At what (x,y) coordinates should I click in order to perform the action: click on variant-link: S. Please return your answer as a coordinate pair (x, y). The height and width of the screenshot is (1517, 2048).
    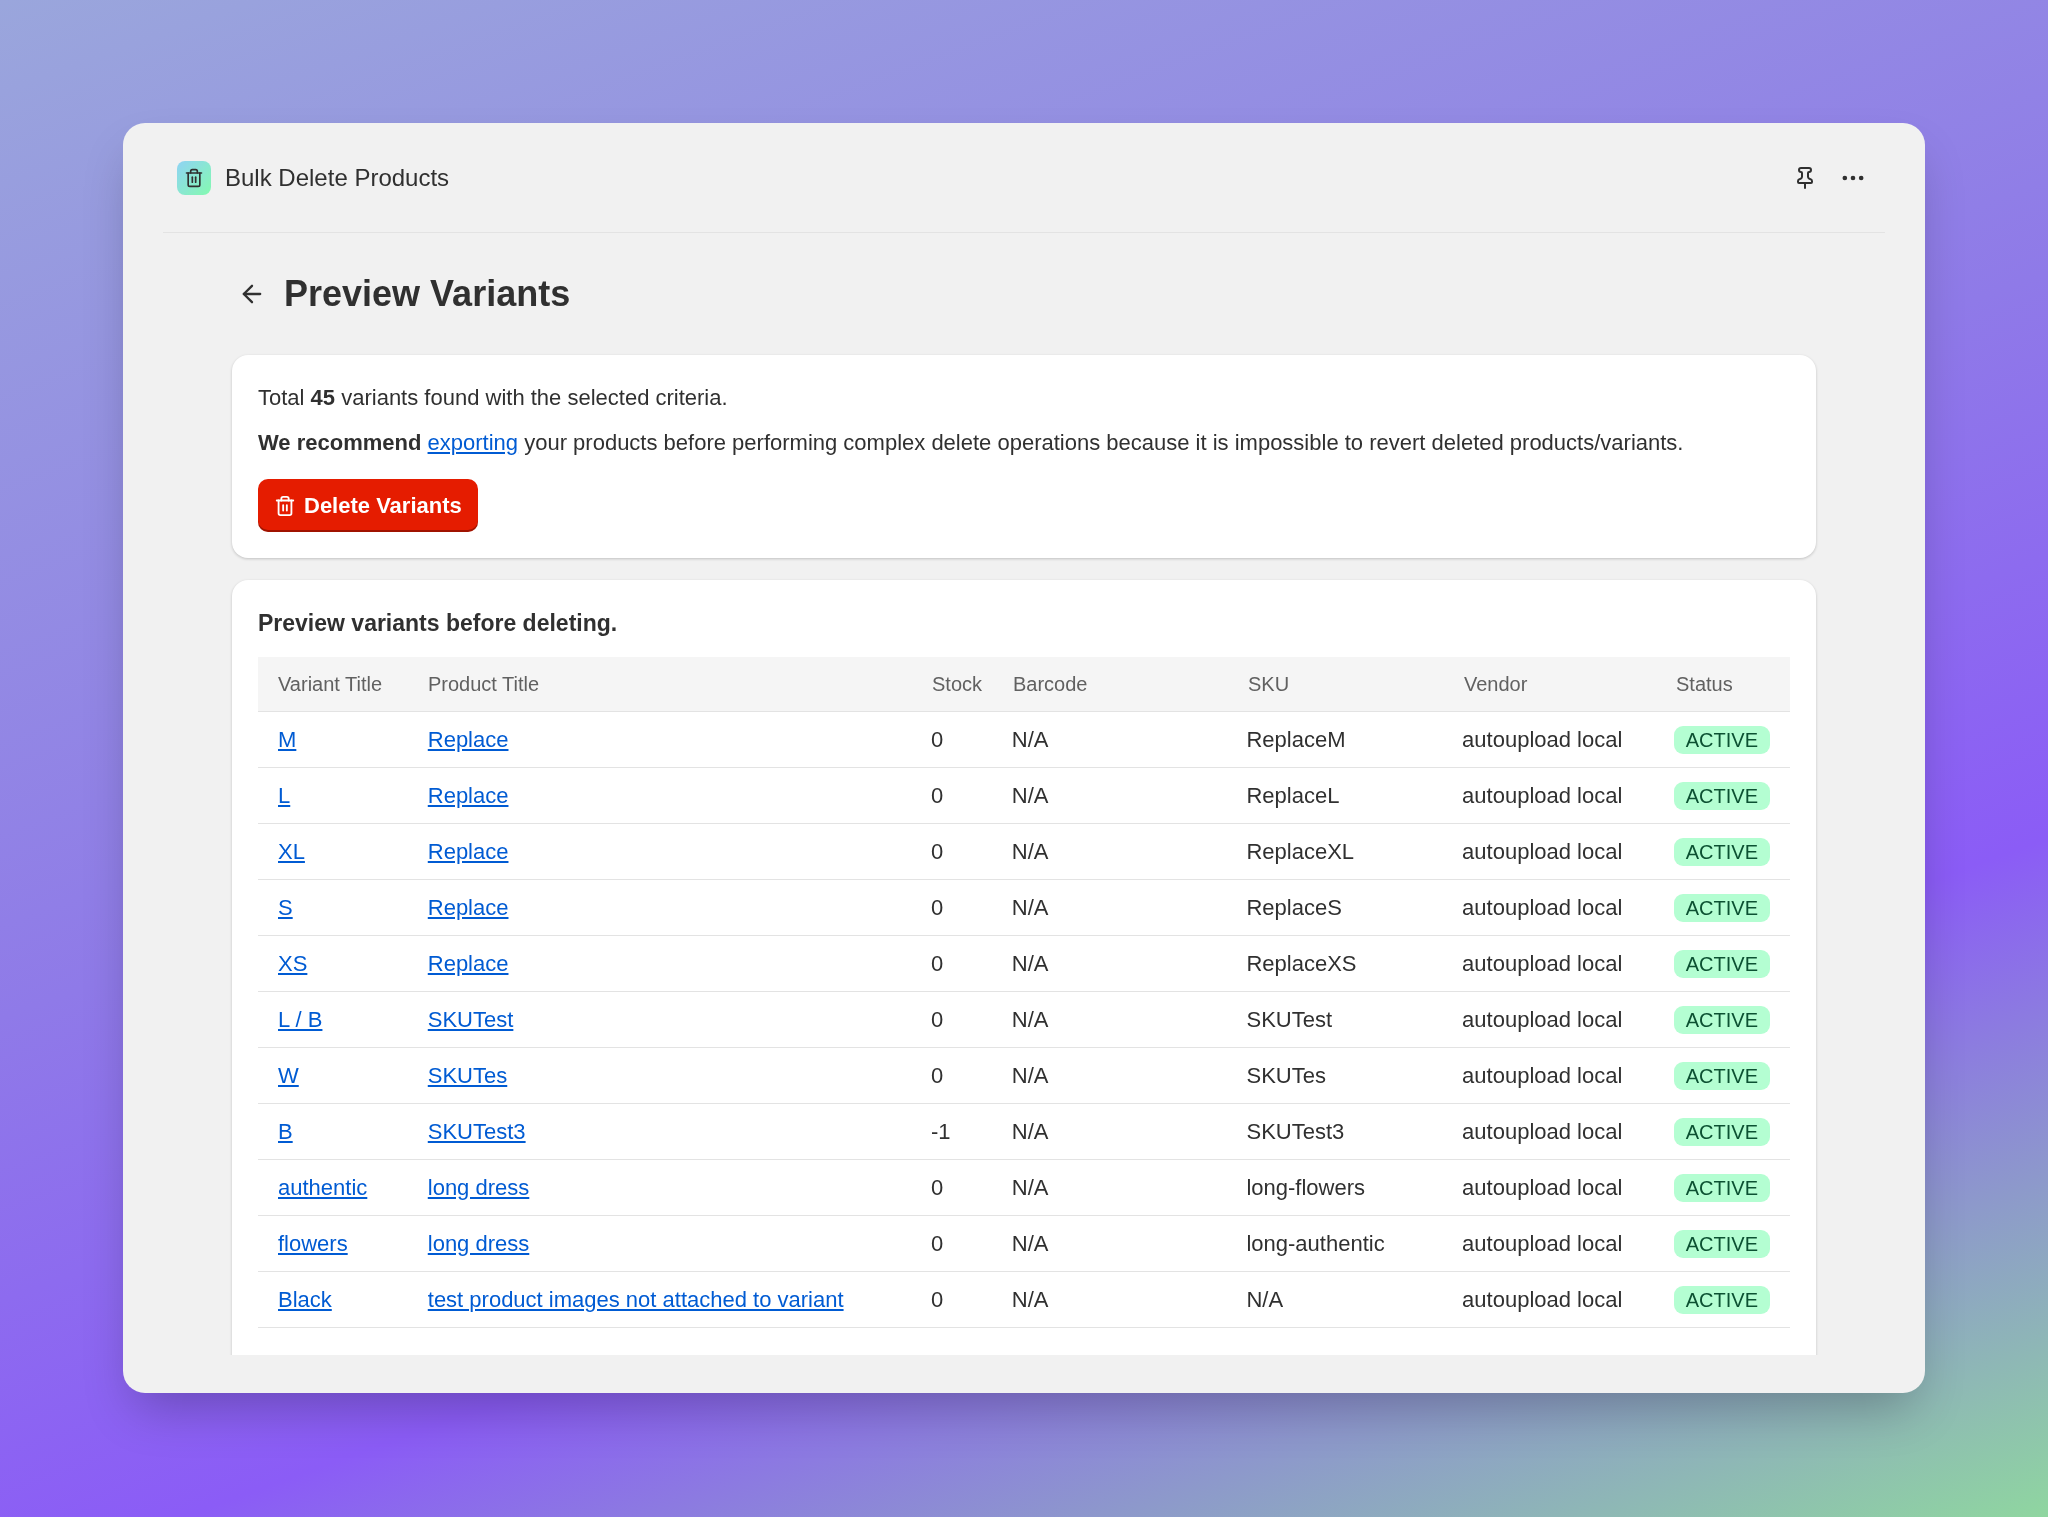
    Looking at the image, I should click on (285, 907).